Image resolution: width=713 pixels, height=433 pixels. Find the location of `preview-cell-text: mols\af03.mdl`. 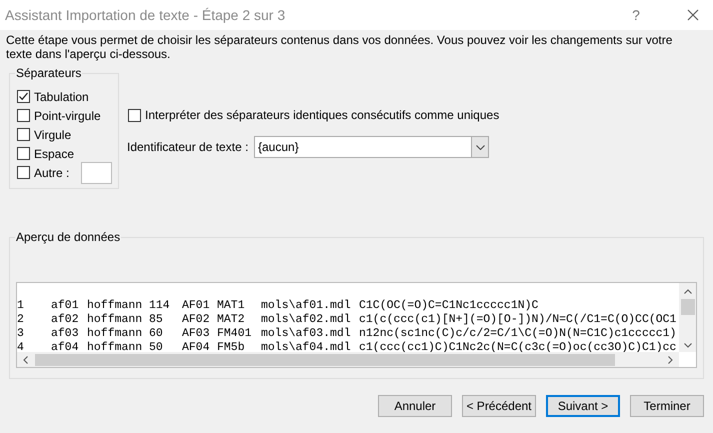

preview-cell-text: mols\af03.mdl is located at coordinates (306, 334).